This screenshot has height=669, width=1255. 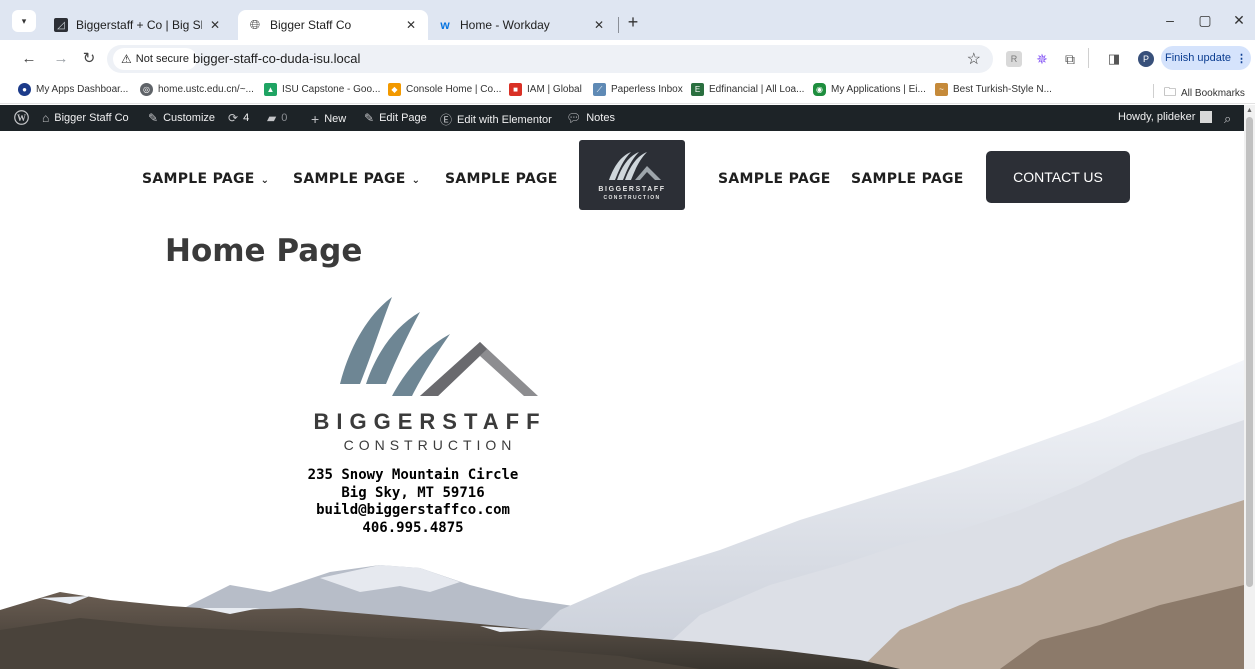 I want to click on nav-sample-page-4: SAMPLE PAGE, so click(x=774, y=179).